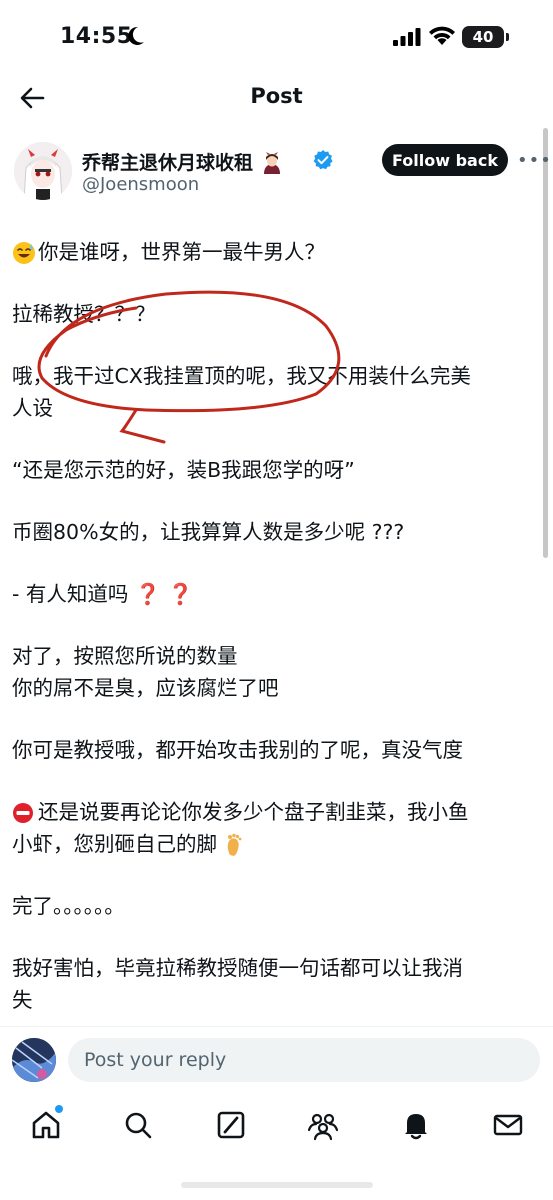 The image size is (553, 1200). What do you see at coordinates (68, 906) in the screenshot?
I see `post-line: 完了。。。。。。` at bounding box center [68, 906].